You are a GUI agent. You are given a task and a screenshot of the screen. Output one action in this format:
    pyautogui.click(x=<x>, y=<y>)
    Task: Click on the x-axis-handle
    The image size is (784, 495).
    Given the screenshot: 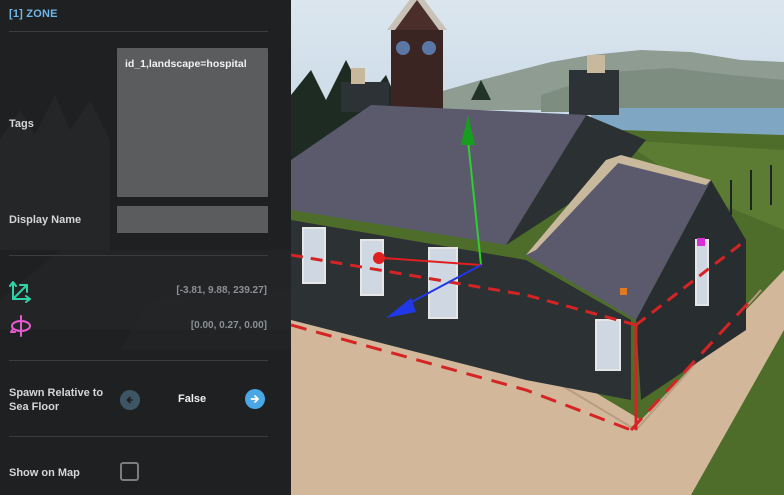 What is the action you would take?
    pyautogui.click(x=379, y=258)
    